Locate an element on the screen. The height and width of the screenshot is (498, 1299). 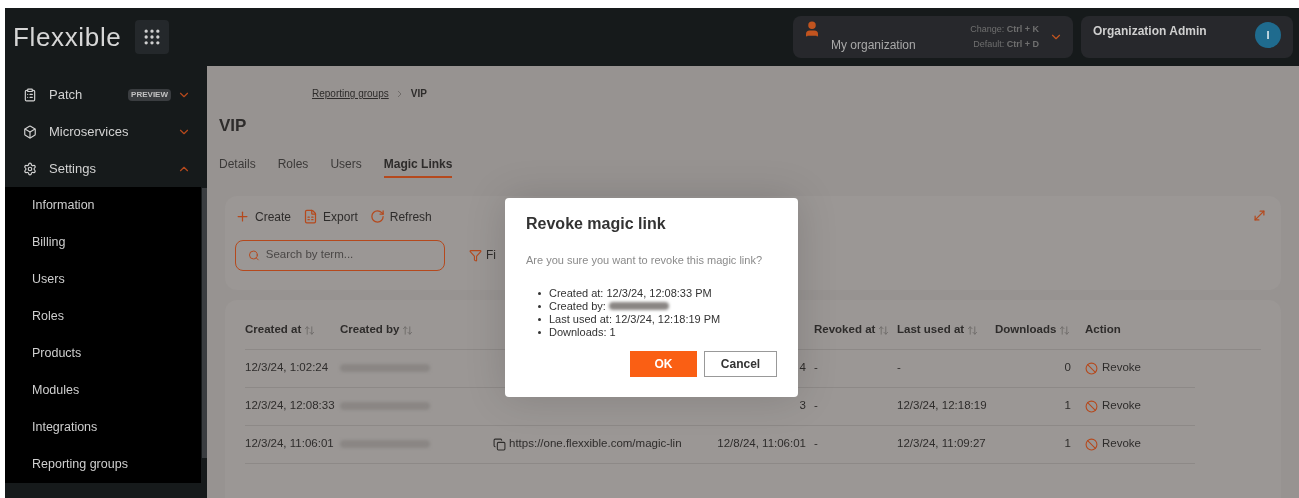
column-header: Revoked at is located at coordinates (852, 330).